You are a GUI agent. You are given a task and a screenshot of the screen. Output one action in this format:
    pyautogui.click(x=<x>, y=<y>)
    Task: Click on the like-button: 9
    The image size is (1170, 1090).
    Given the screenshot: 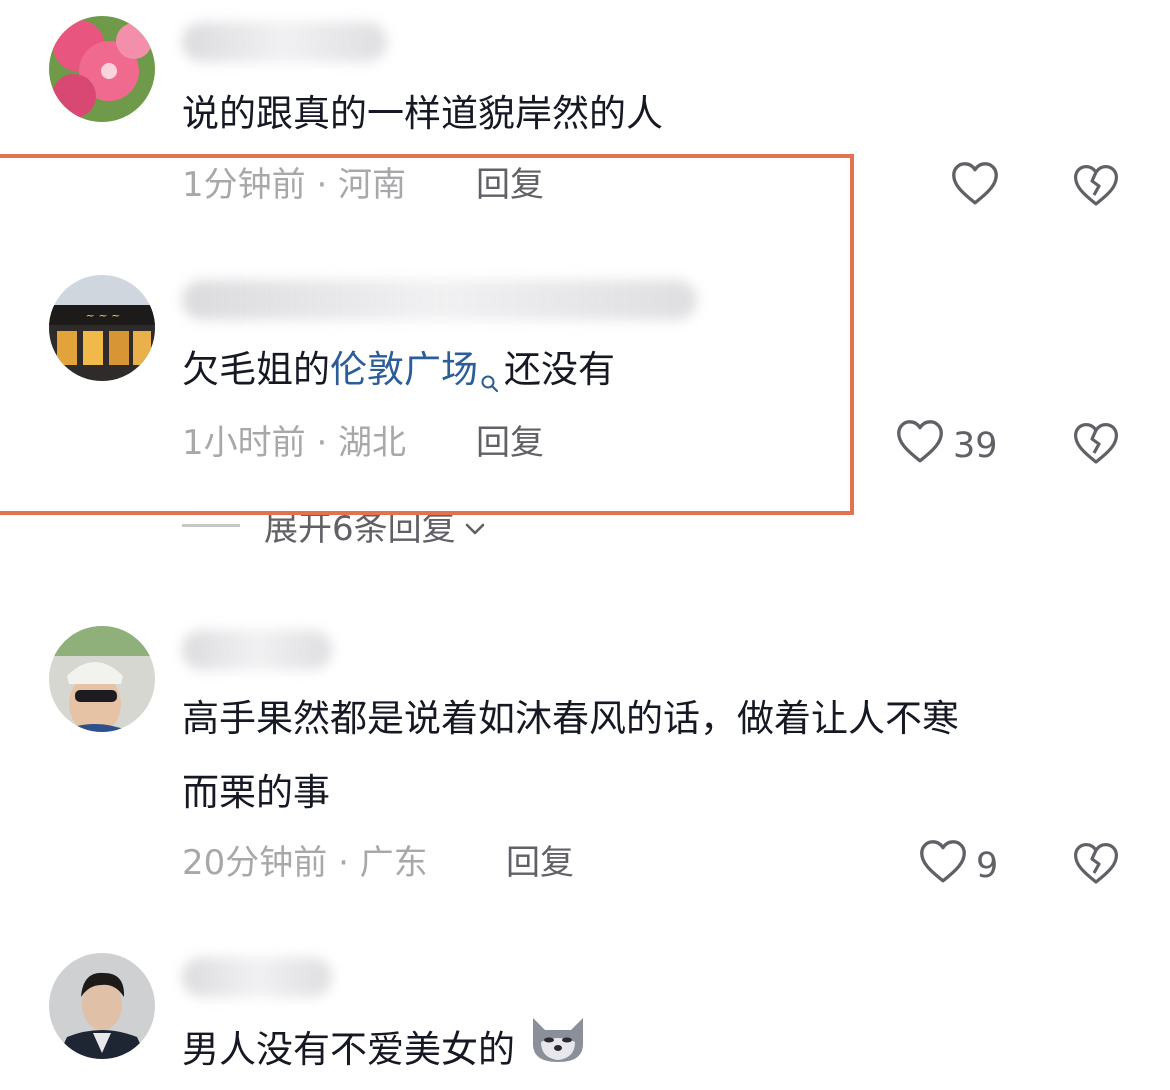 What is the action you would take?
    pyautogui.click(x=958, y=865)
    